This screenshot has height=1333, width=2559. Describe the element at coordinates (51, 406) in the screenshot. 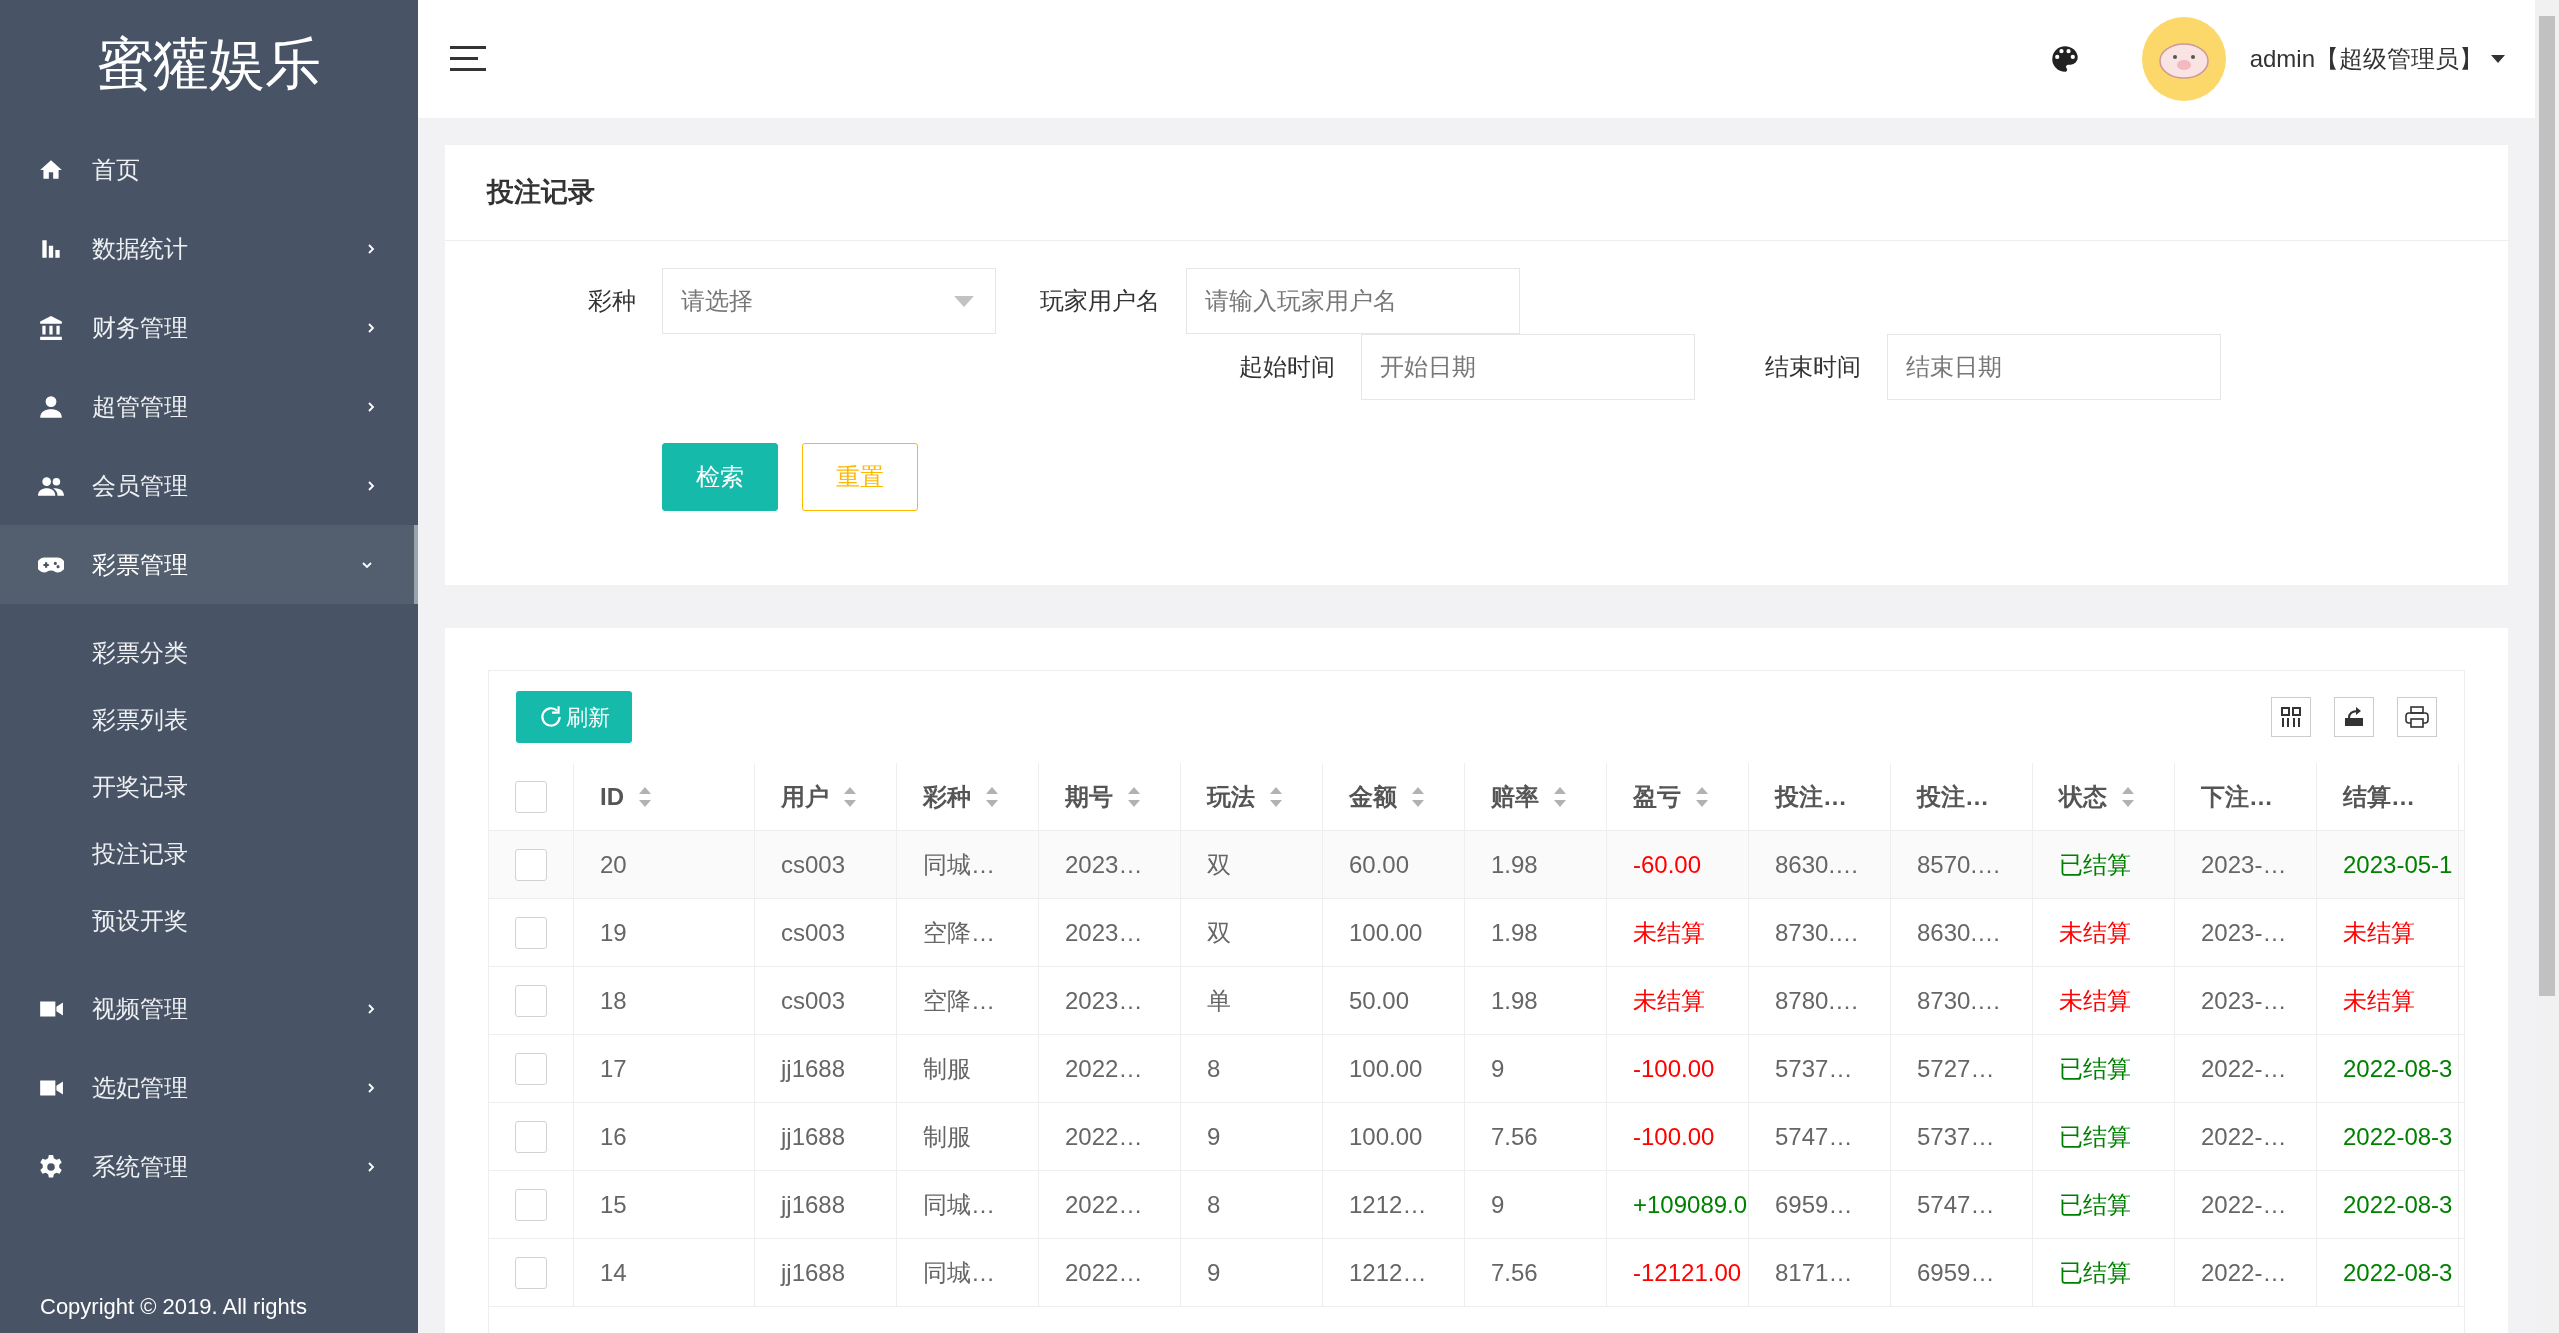

I see `person-icon` at that location.